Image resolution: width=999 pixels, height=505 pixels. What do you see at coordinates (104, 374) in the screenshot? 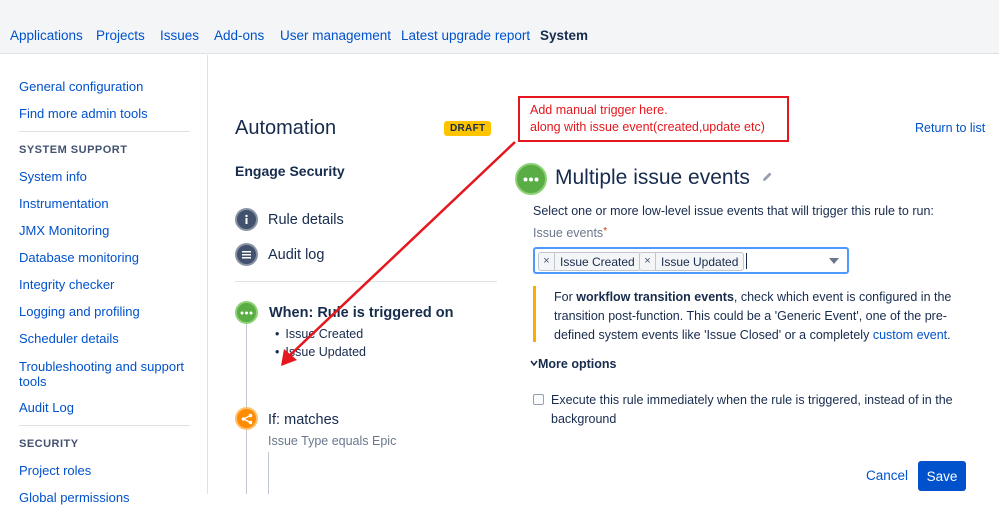
I see `sidebar-item-troubleshooting: Troubleshooting and support tools` at bounding box center [104, 374].